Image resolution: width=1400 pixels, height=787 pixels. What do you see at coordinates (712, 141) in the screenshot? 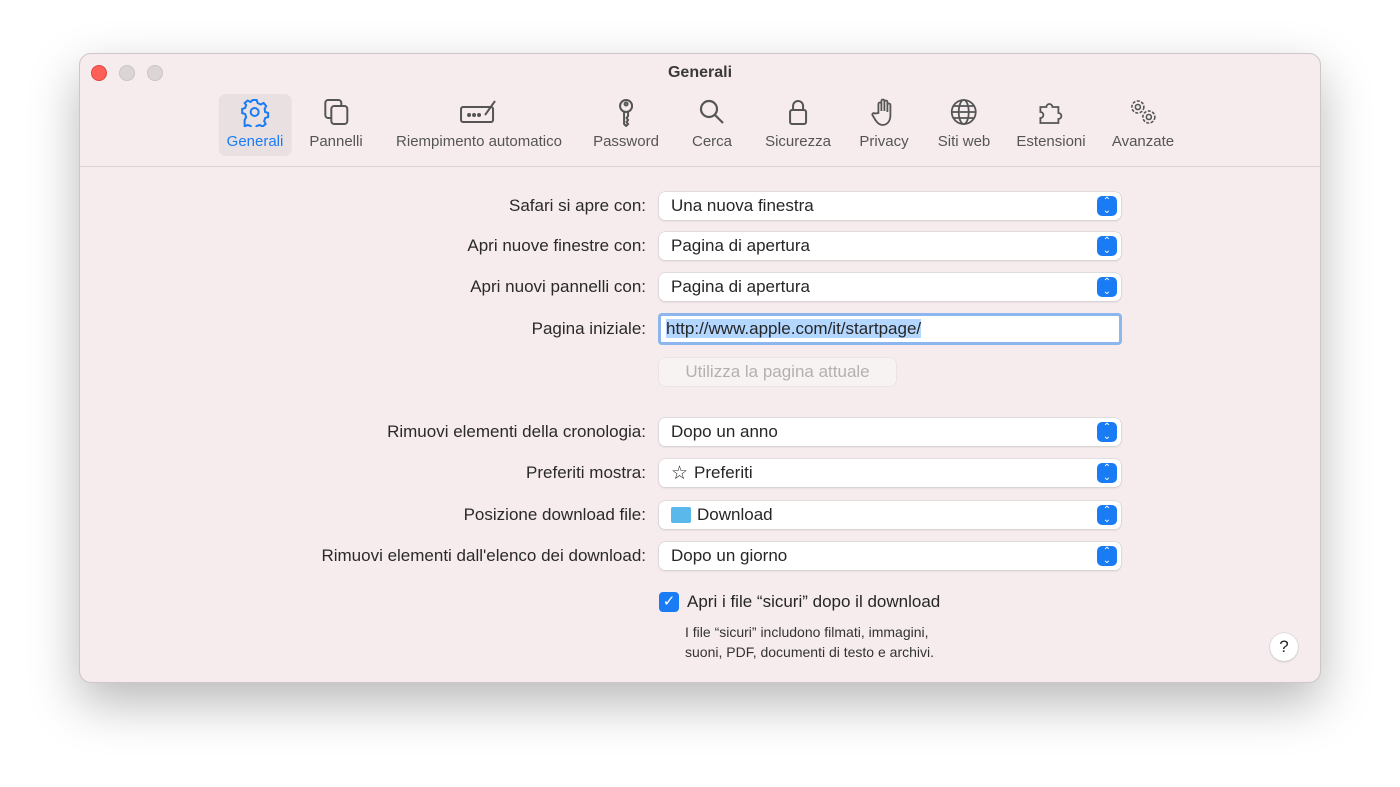
I see `tab-label: Cerca` at bounding box center [712, 141].